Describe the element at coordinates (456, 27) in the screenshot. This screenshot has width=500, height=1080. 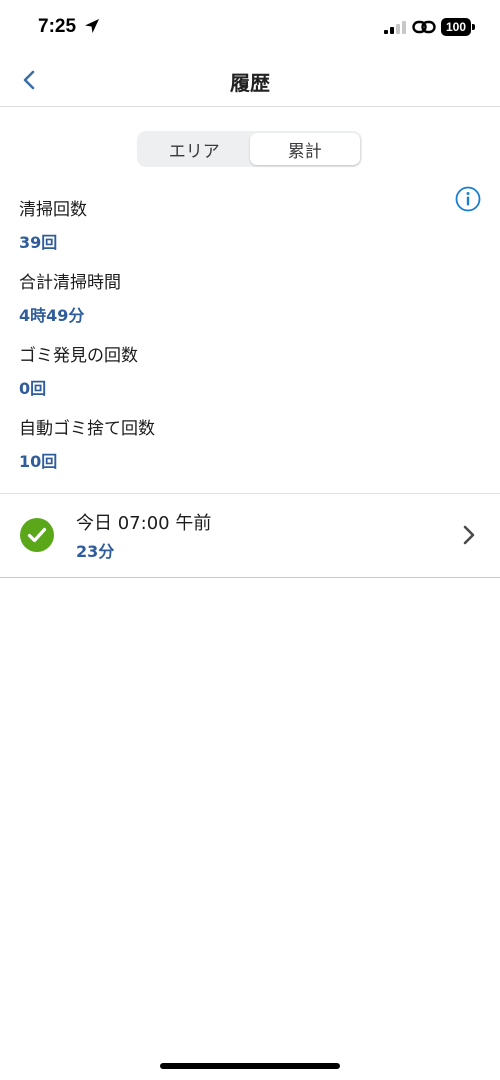
I see `battery-indicator: 100` at that location.